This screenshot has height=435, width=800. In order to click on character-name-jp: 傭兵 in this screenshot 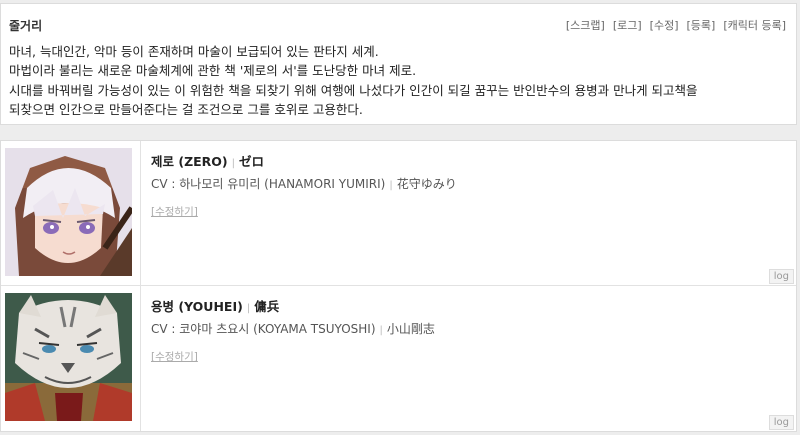, I will do `click(267, 306)`.